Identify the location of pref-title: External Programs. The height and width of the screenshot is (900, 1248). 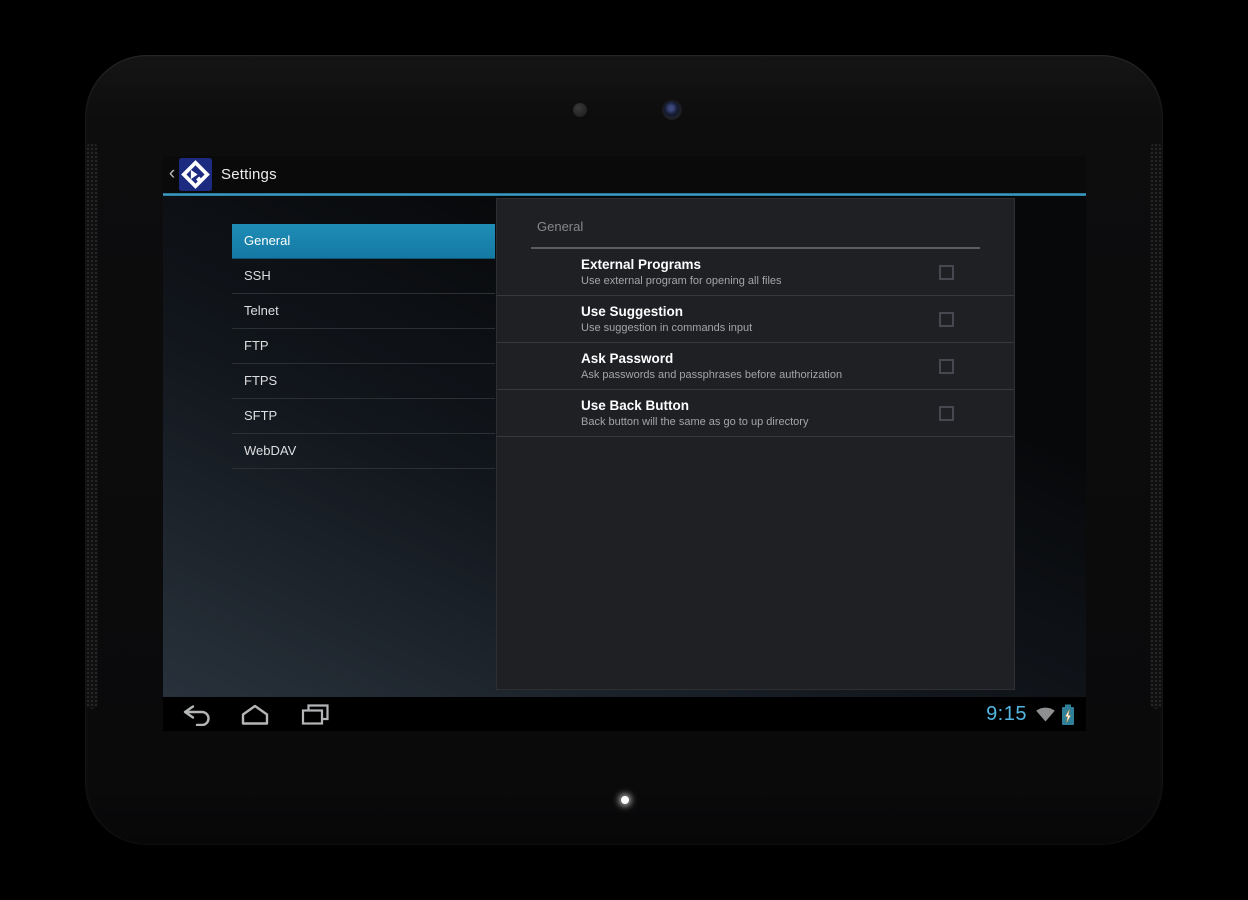
(641, 264).